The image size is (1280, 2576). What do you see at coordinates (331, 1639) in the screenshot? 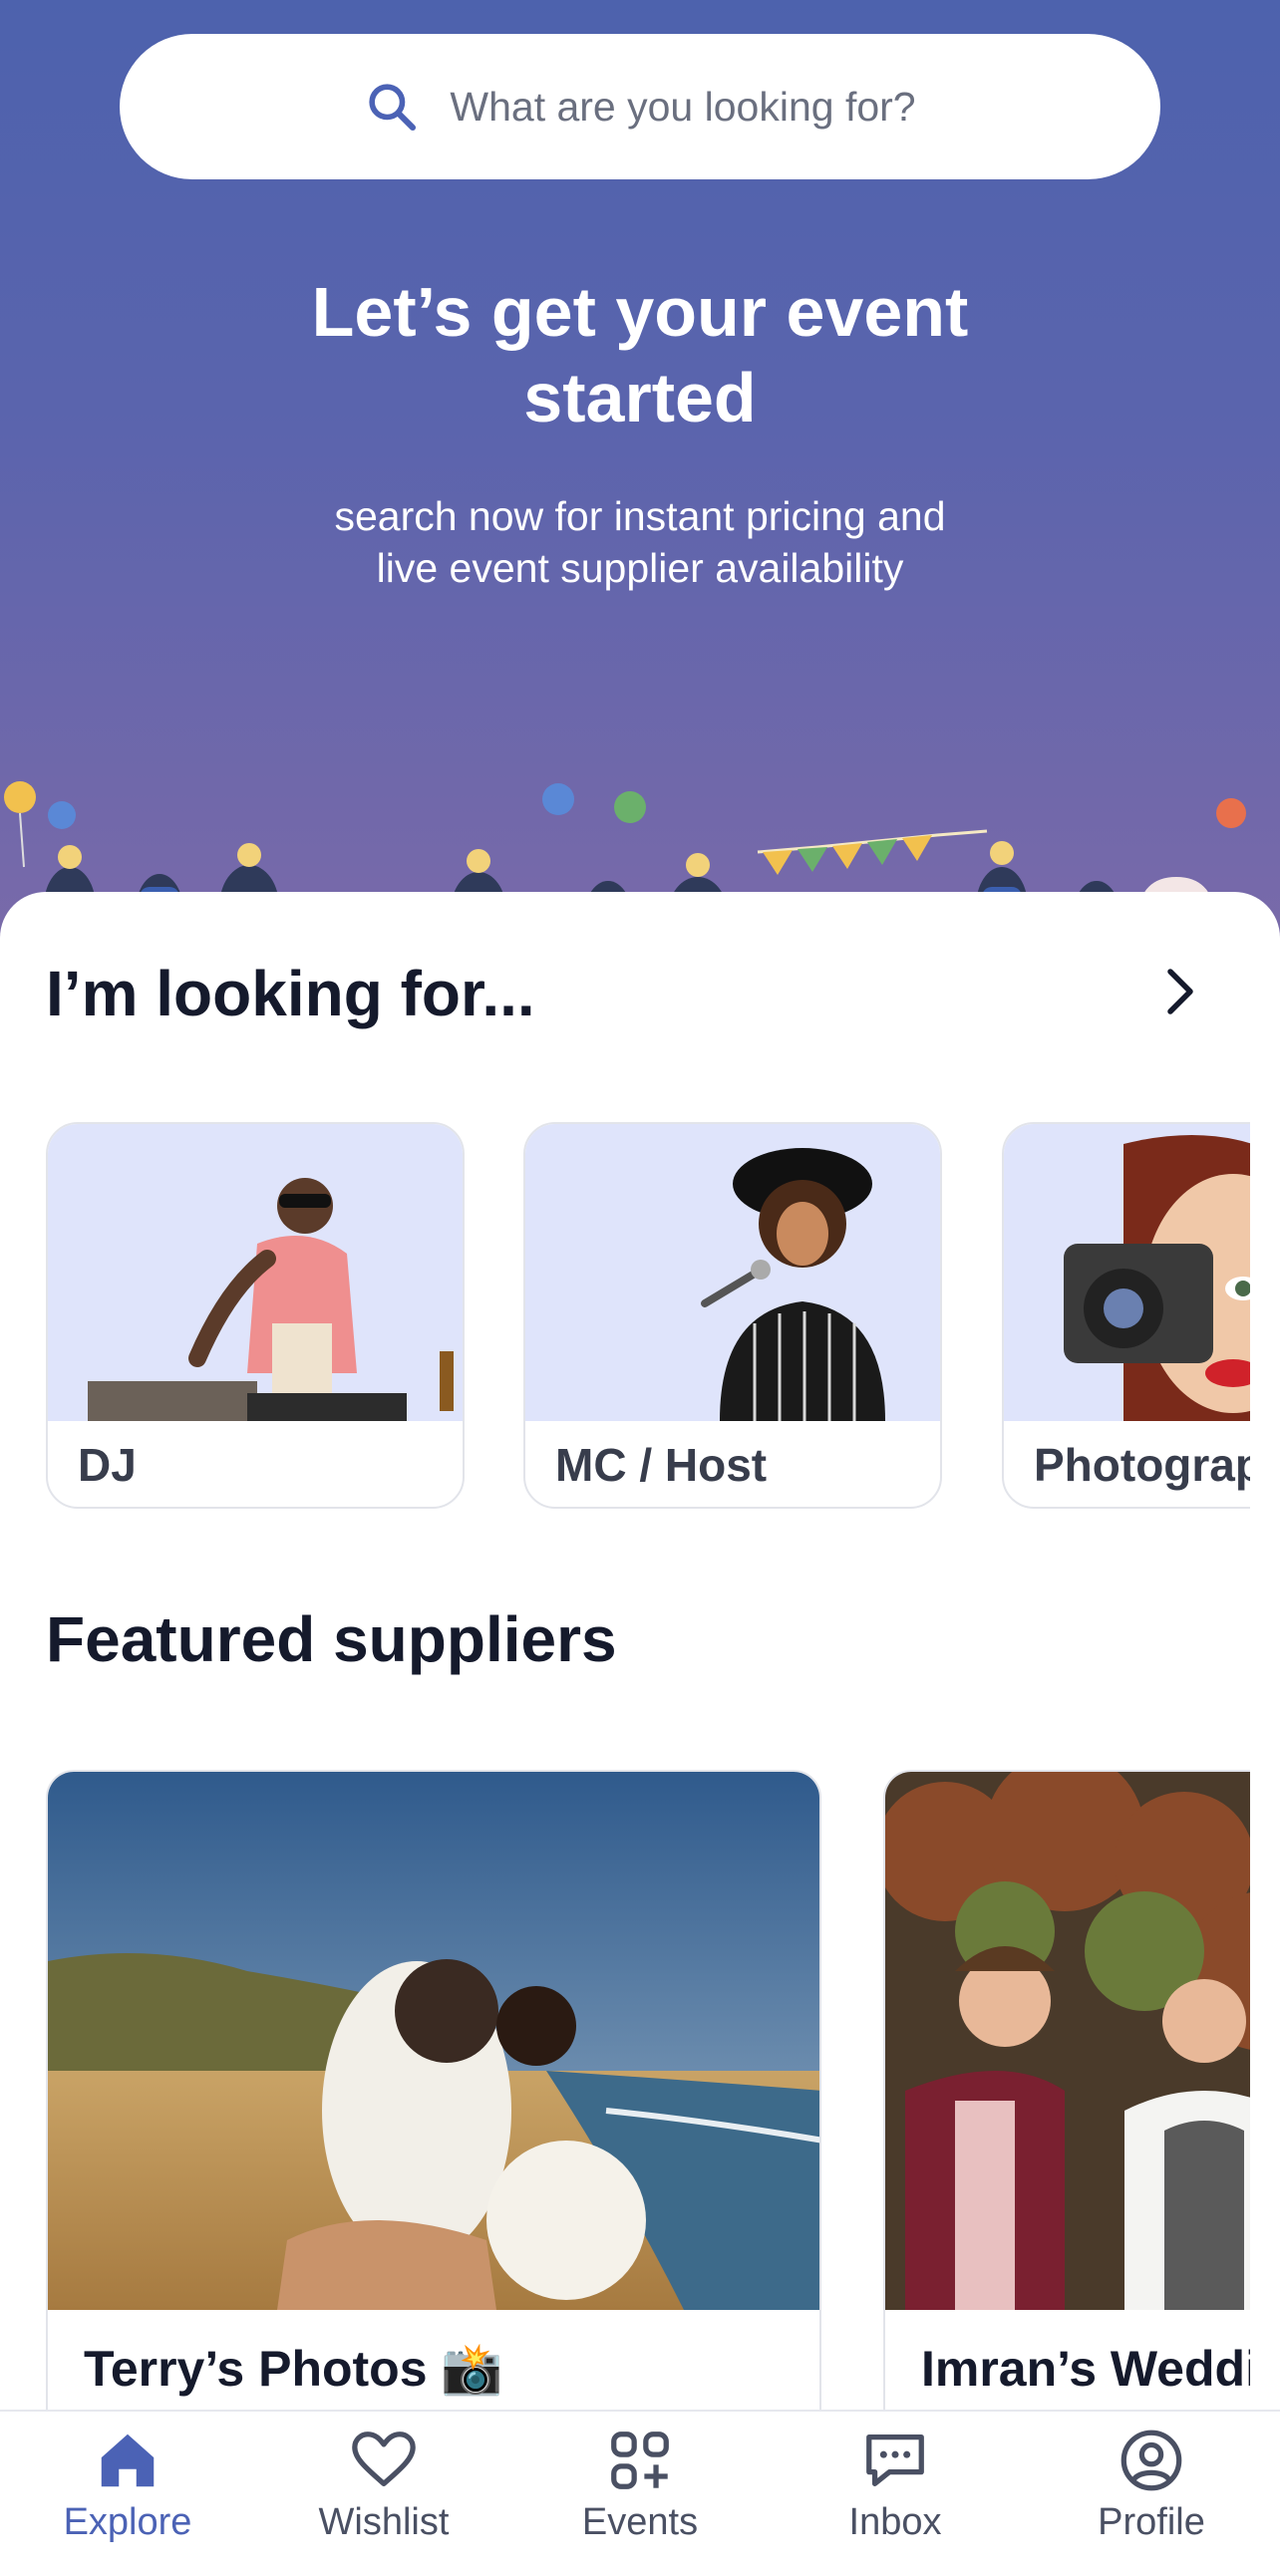
I see `featured-title: Featured suppliers` at bounding box center [331, 1639].